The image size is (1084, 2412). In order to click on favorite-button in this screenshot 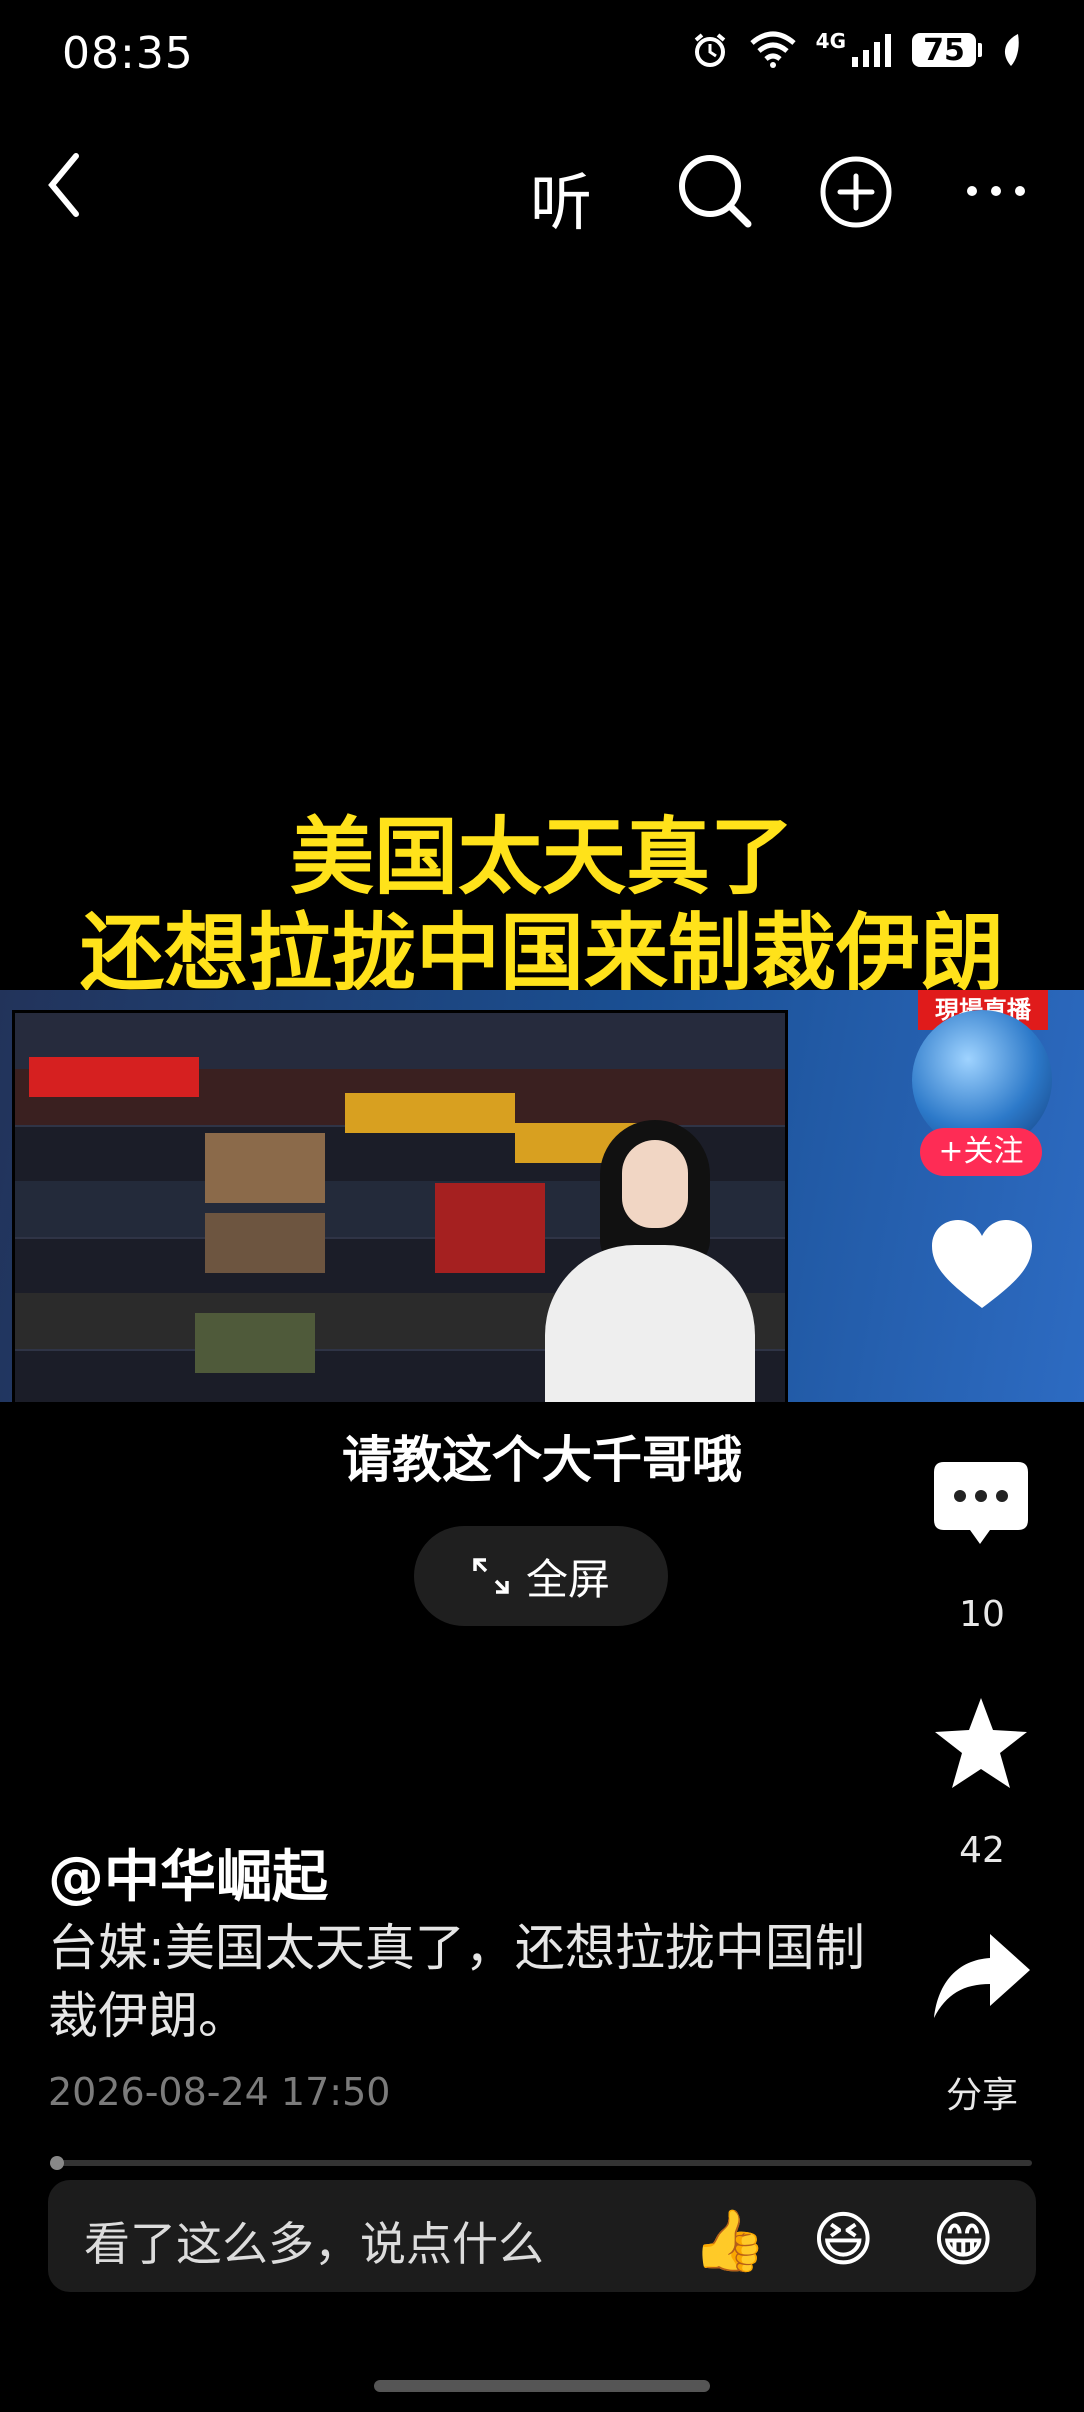, I will do `click(981, 1746)`.